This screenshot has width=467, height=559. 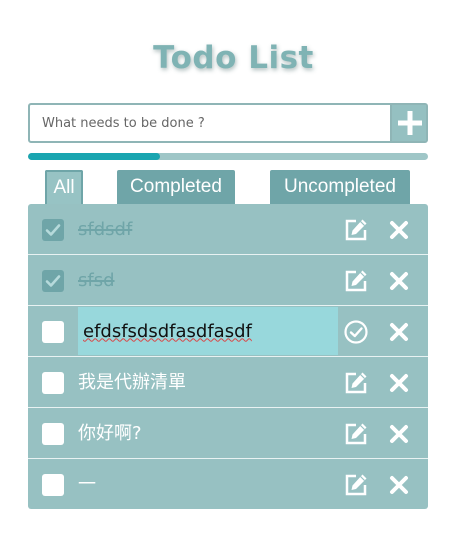 What do you see at coordinates (228, 433) in the screenshot?
I see `todo-item: 你好啊?` at bounding box center [228, 433].